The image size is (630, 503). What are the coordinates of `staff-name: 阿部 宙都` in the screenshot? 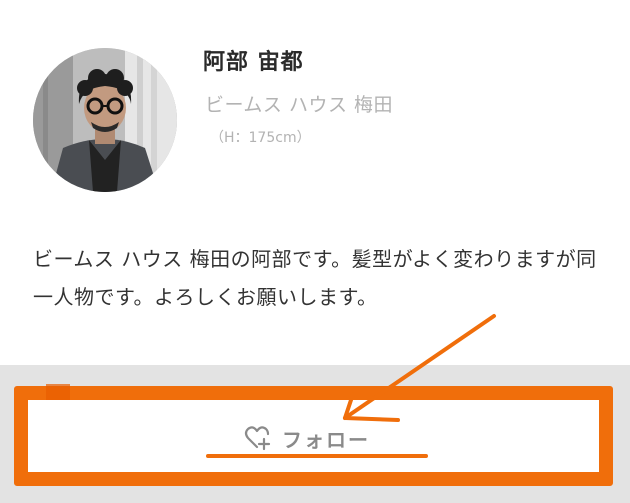 It's located at (253, 62).